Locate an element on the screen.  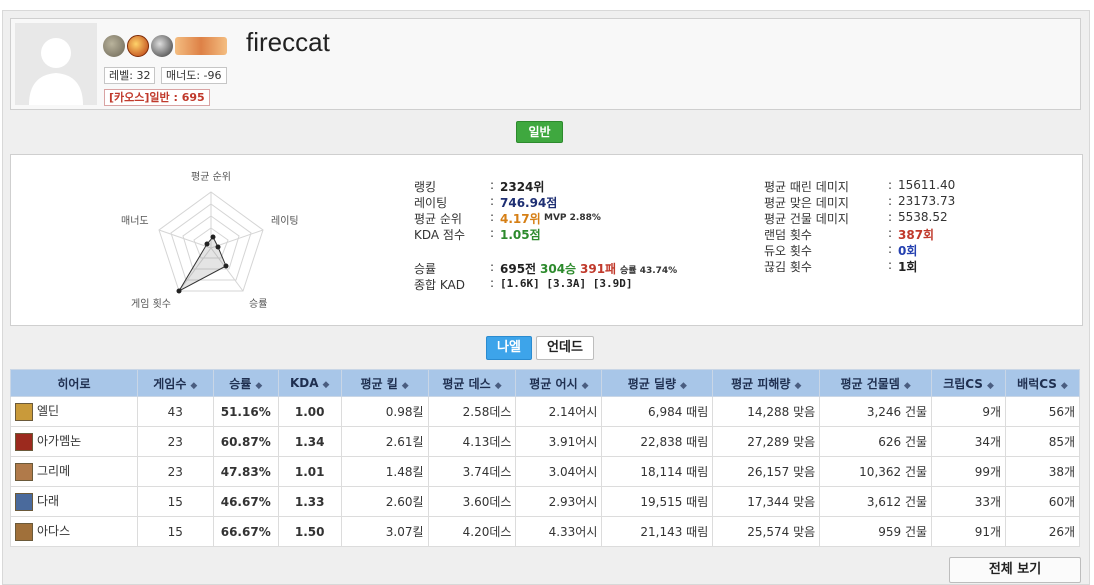
dealt-cell: 6,984 때림 is located at coordinates (657, 411).